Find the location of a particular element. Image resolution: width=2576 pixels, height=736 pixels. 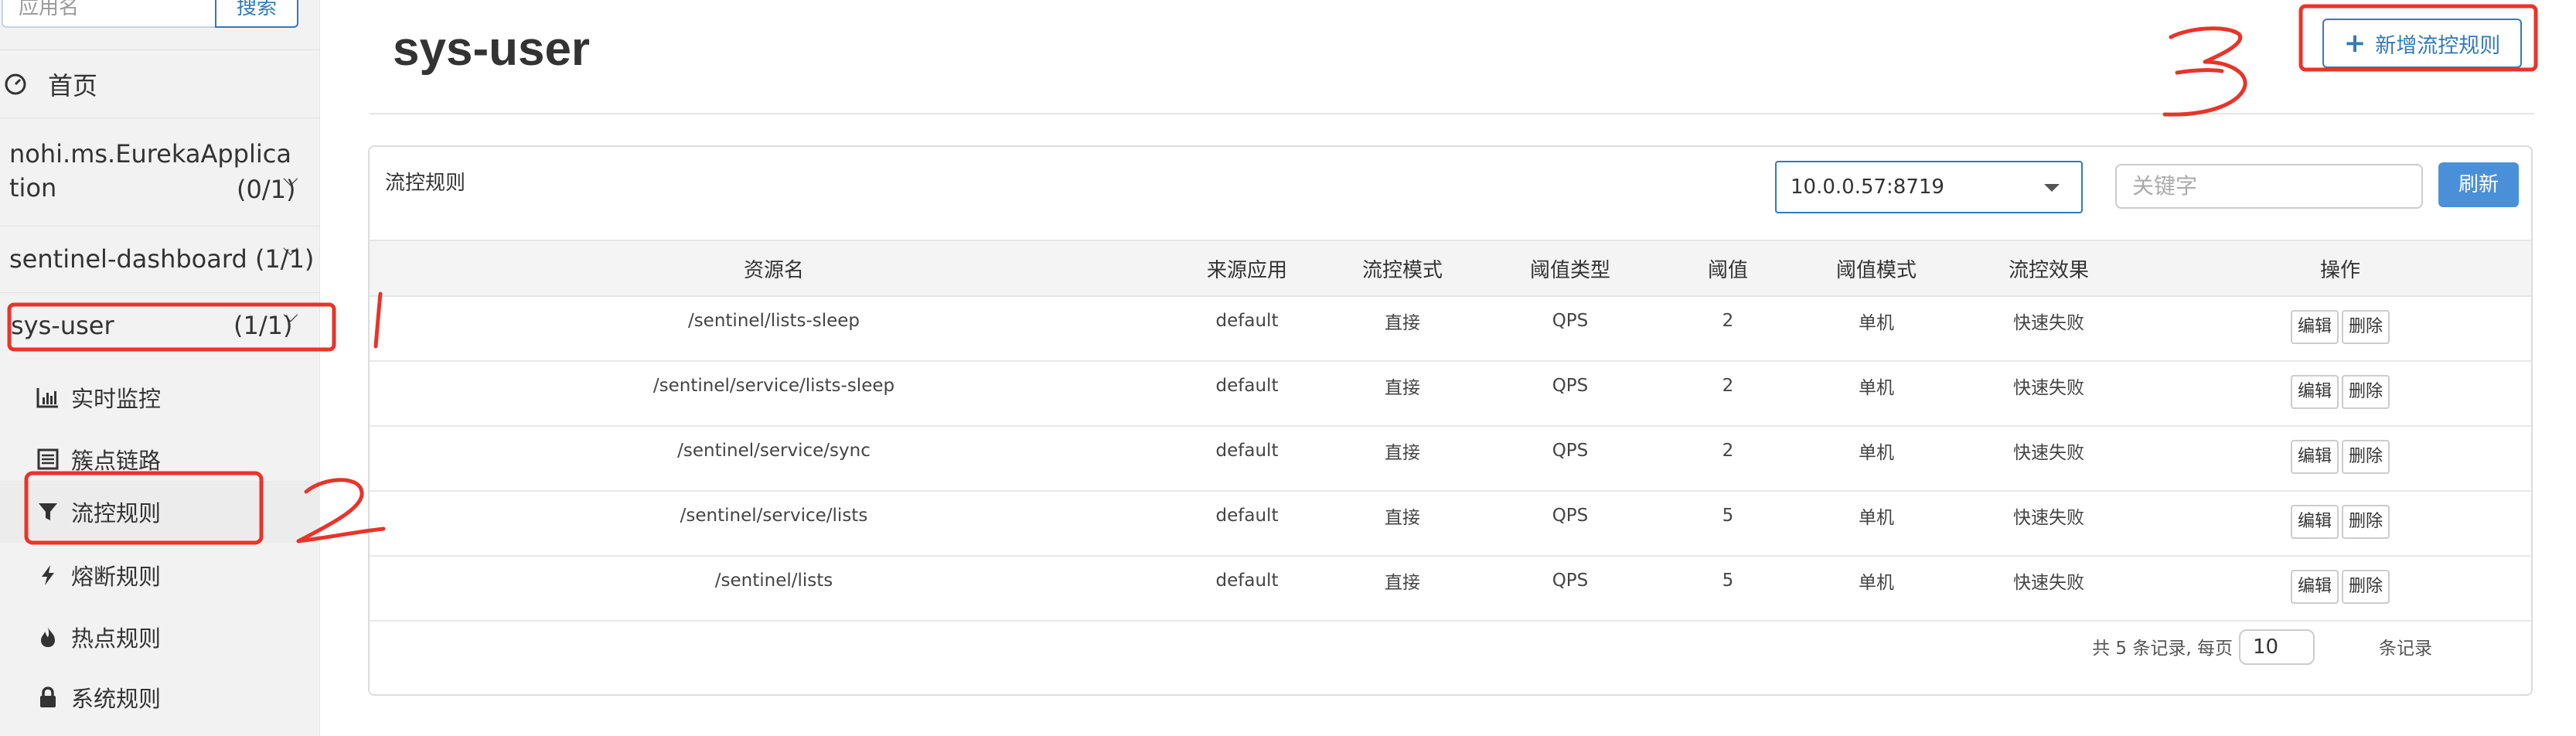

menu-item-label: 流控规则 is located at coordinates (116, 513).